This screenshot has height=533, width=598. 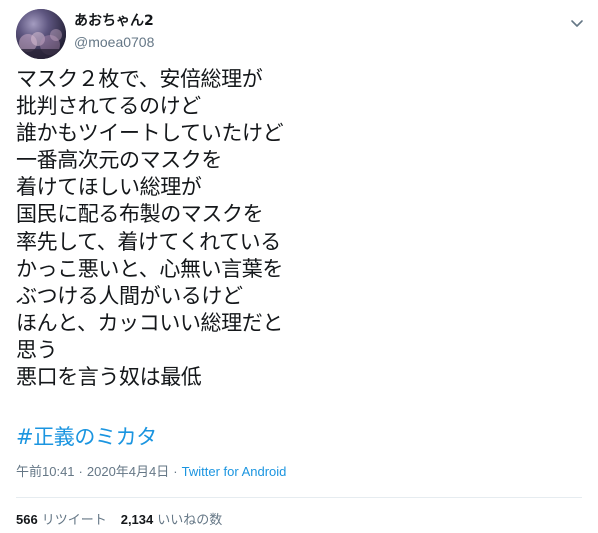 I want to click on avatar-photo-icon, so click(x=41, y=34).